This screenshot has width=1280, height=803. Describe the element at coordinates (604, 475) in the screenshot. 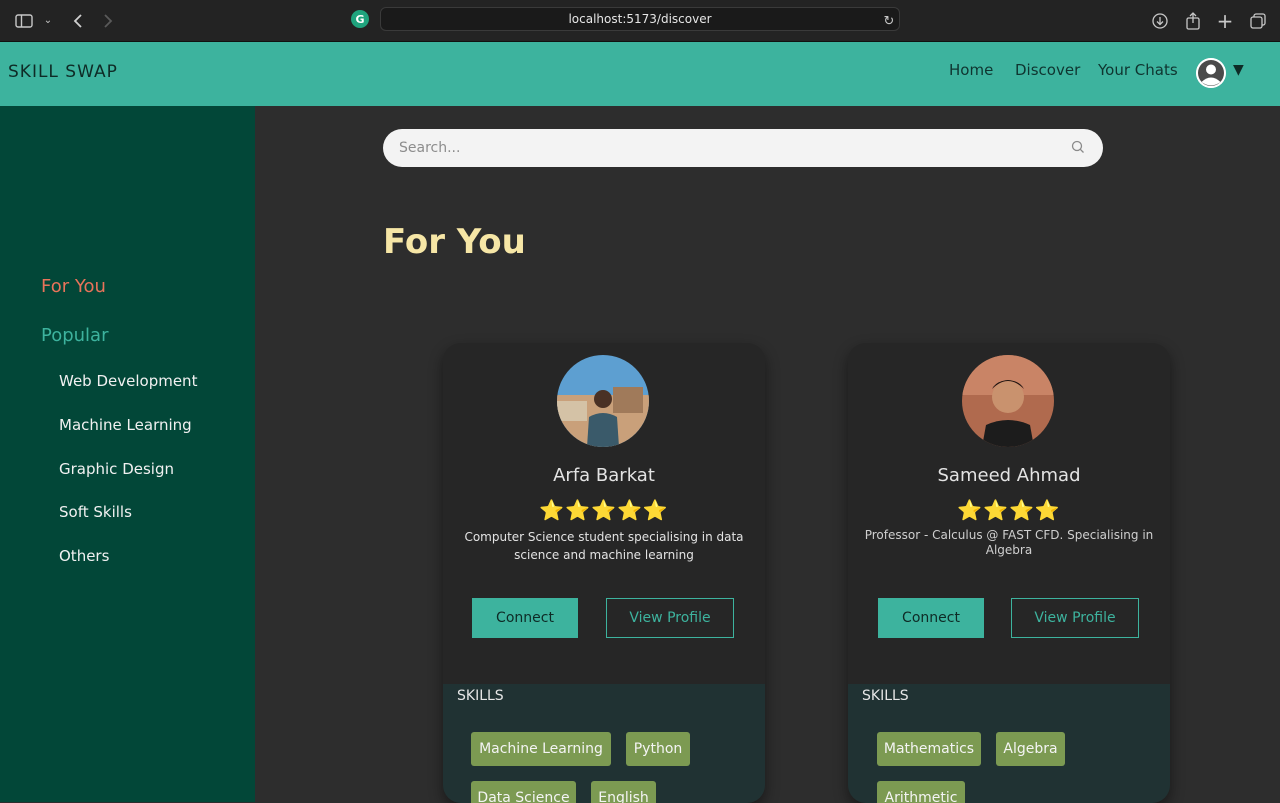

I see `user-name: Arfa Barkat` at that location.